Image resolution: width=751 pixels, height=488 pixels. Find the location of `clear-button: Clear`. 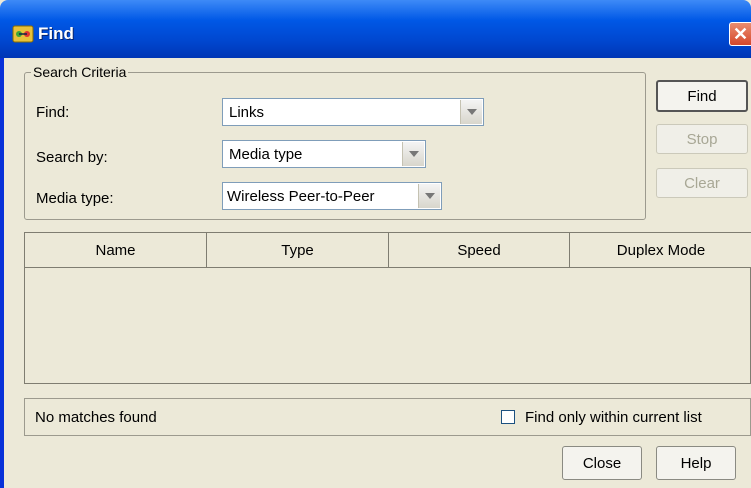

clear-button: Clear is located at coordinates (702, 183).